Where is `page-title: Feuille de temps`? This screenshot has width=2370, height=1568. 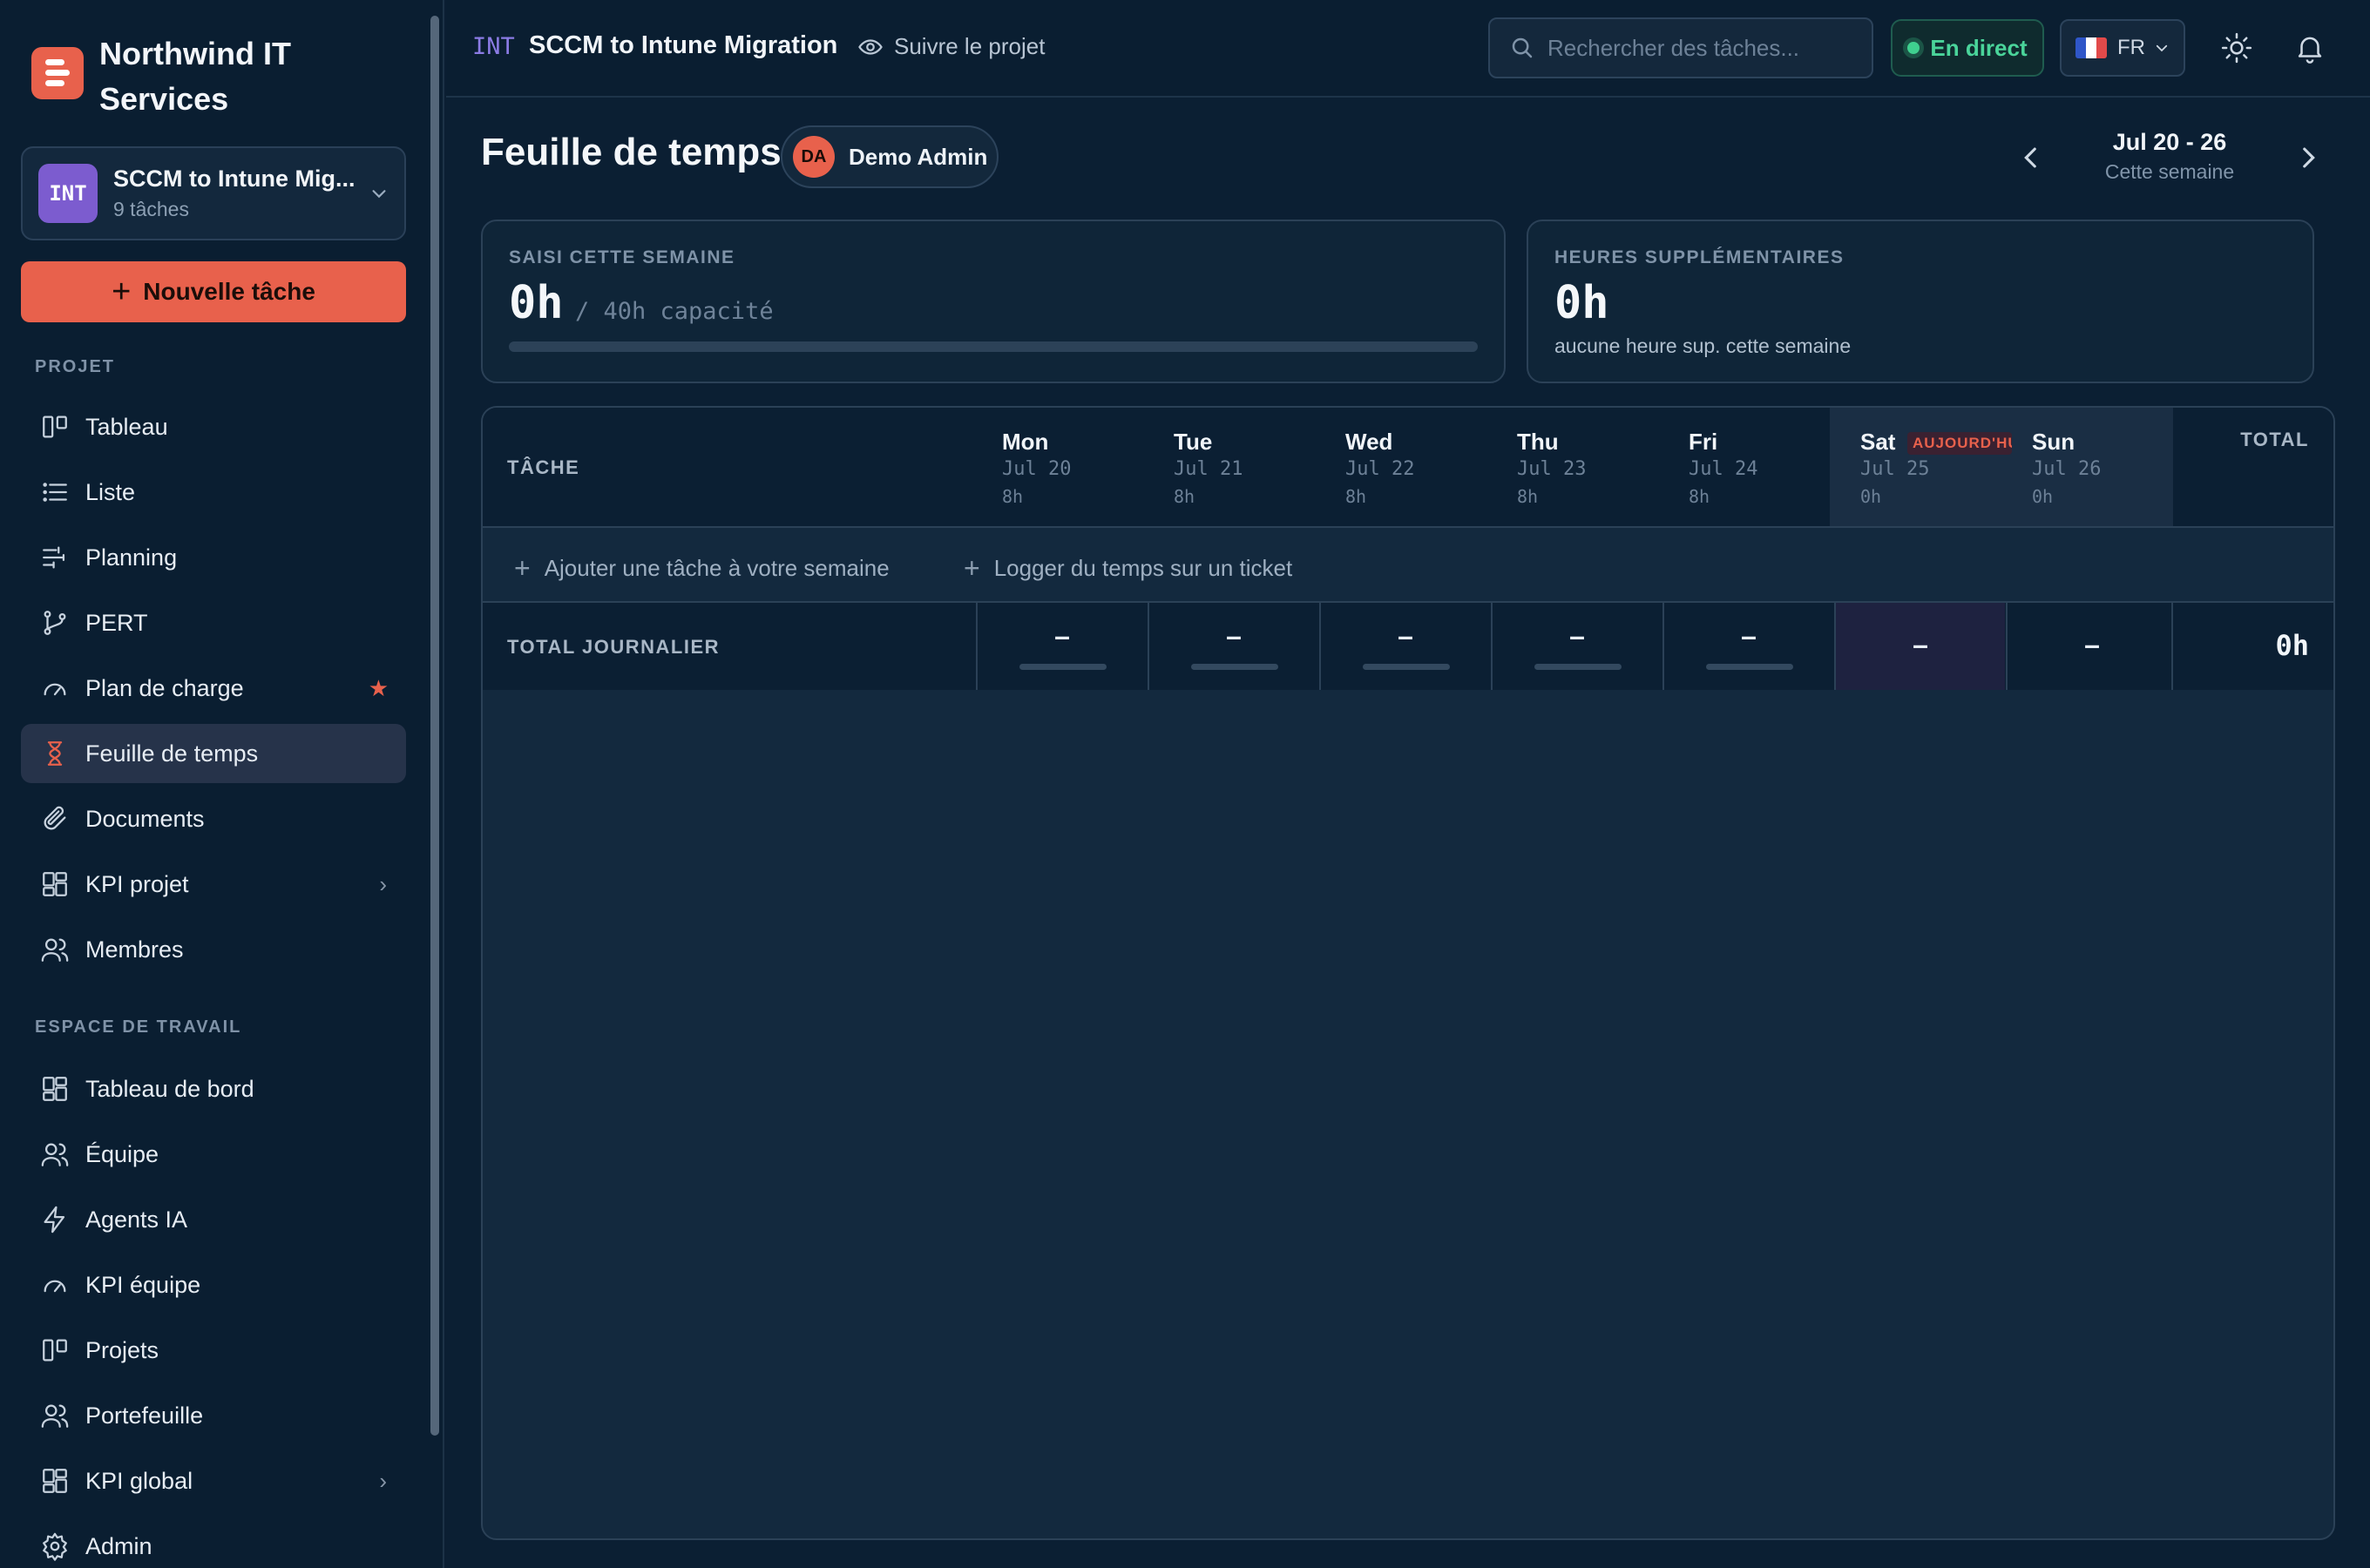
page-title: Feuille de temps is located at coordinates (631, 152).